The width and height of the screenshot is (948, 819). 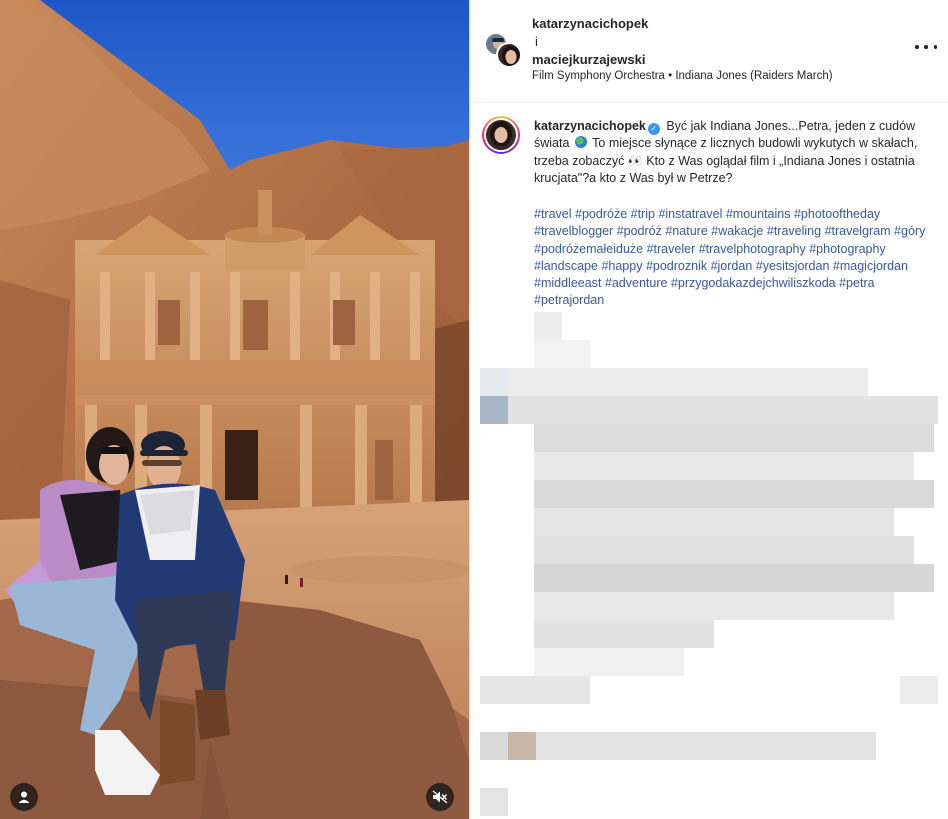 What do you see at coordinates (639, 231) in the screenshot?
I see `hashtag-link: #podróż` at bounding box center [639, 231].